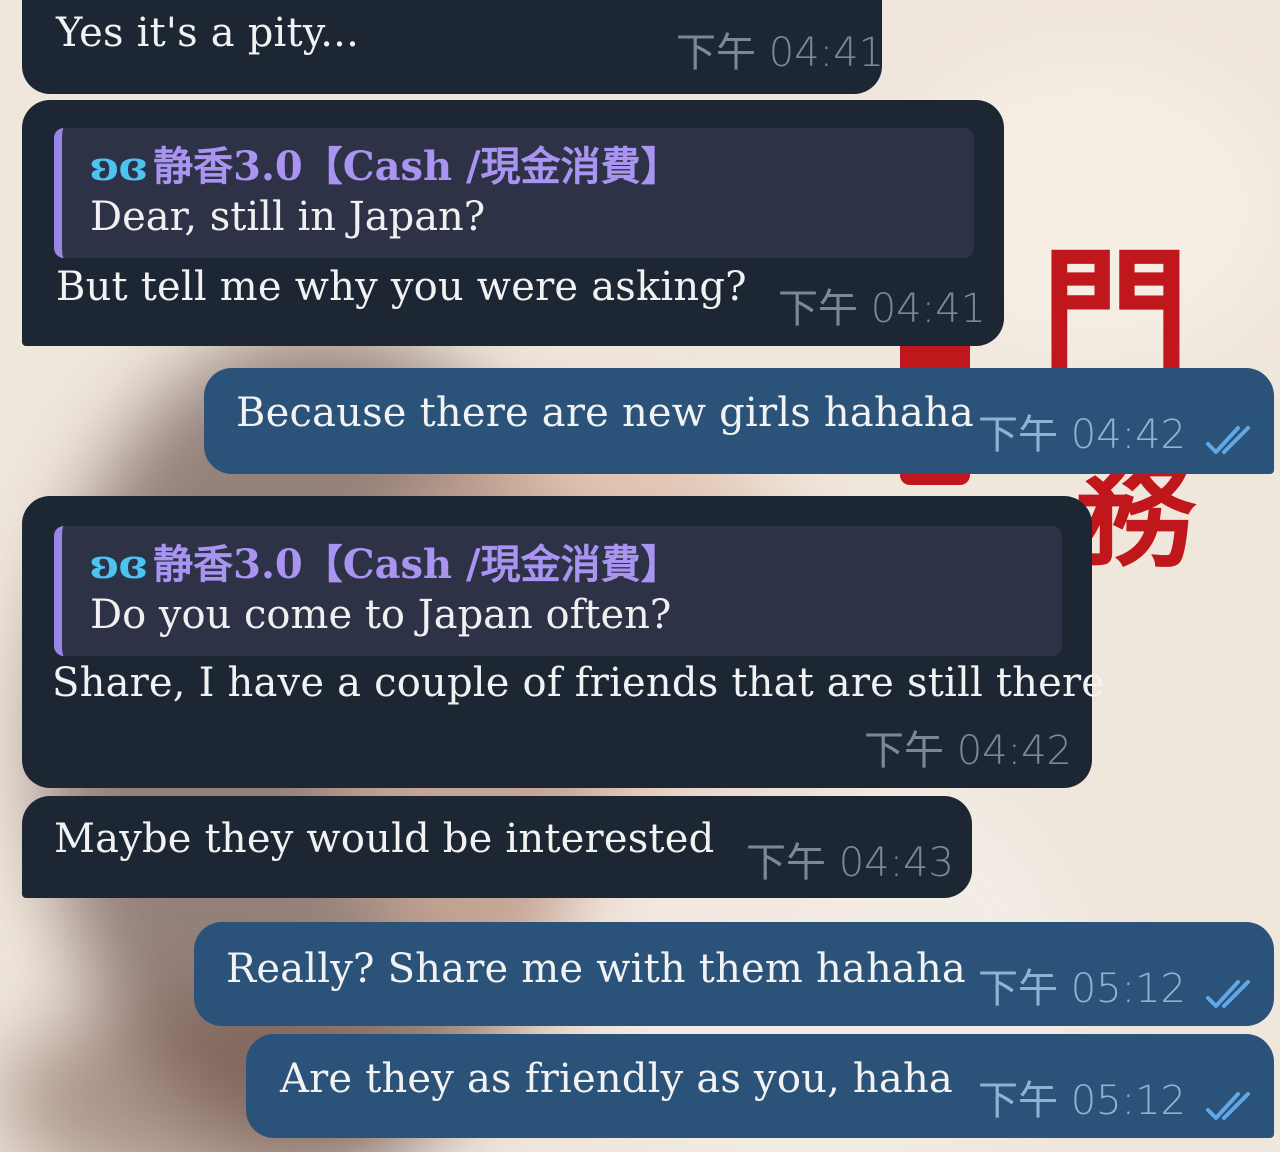 The width and height of the screenshot is (1280, 1152). Describe the element at coordinates (288, 217) in the screenshot. I see `reply-quote: Dear, still in Japan?` at that location.